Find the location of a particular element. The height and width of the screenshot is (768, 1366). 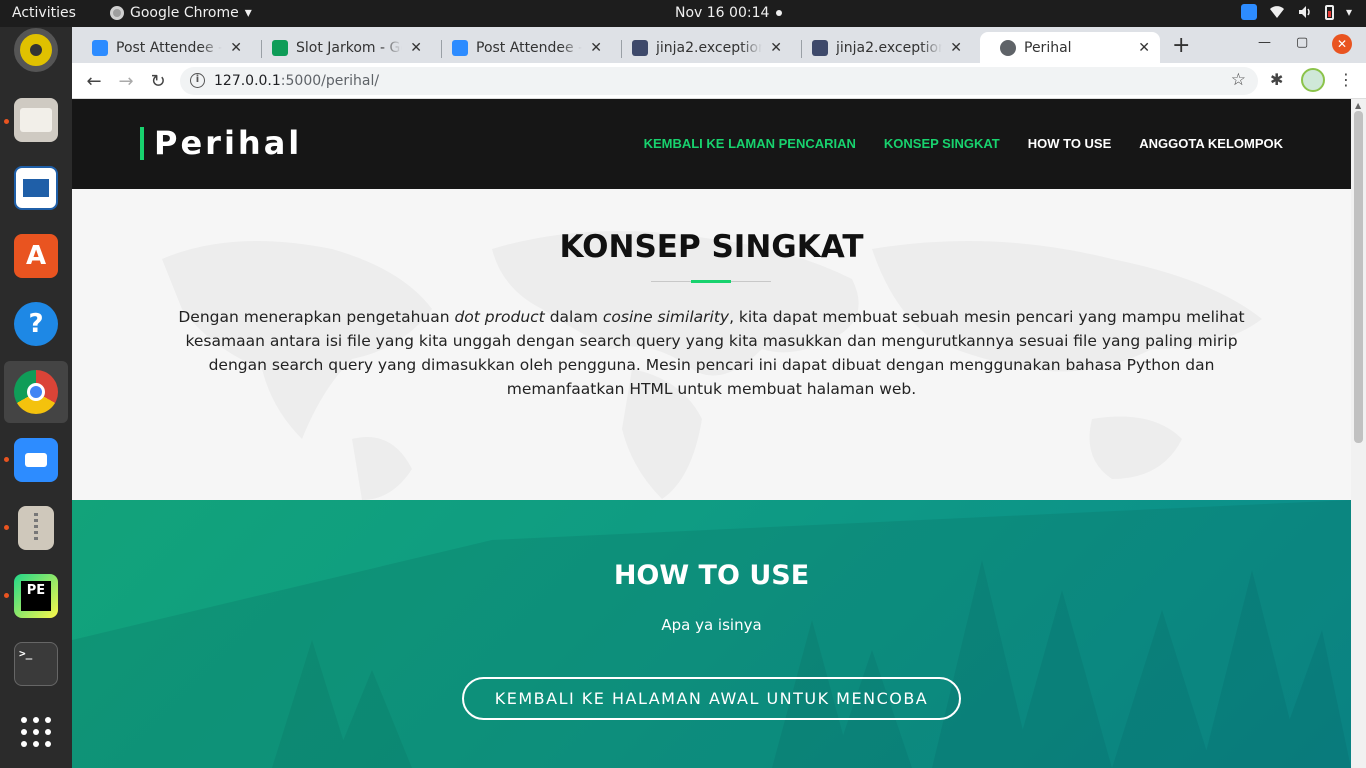

pycharm-label: PE is located at coordinates (36, 596).